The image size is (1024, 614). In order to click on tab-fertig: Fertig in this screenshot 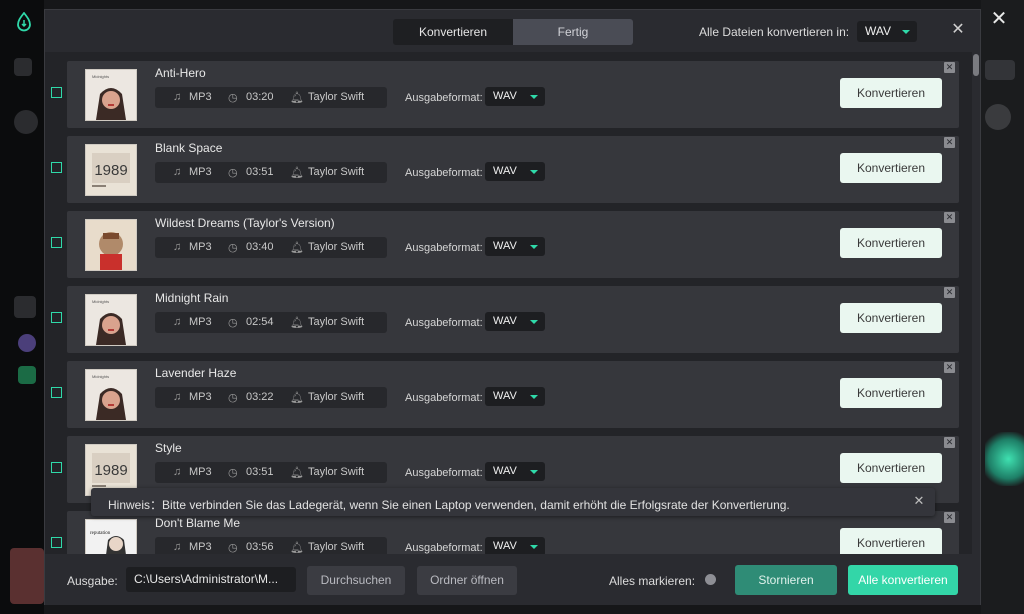, I will do `click(573, 32)`.